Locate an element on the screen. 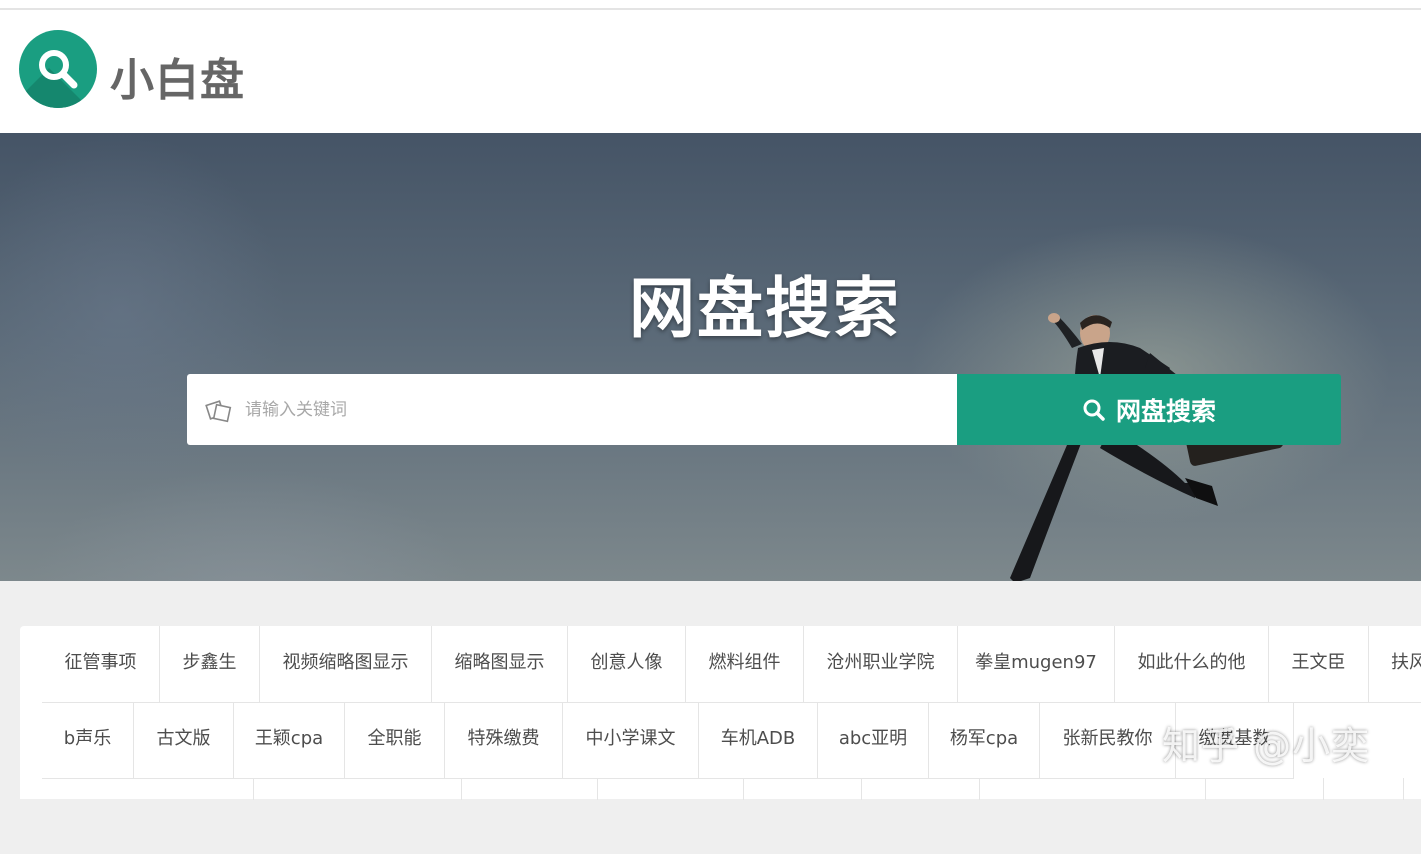 Image resolution: width=1421 pixels, height=854 pixels. keyword-tag: b声乐 is located at coordinates (88, 740).